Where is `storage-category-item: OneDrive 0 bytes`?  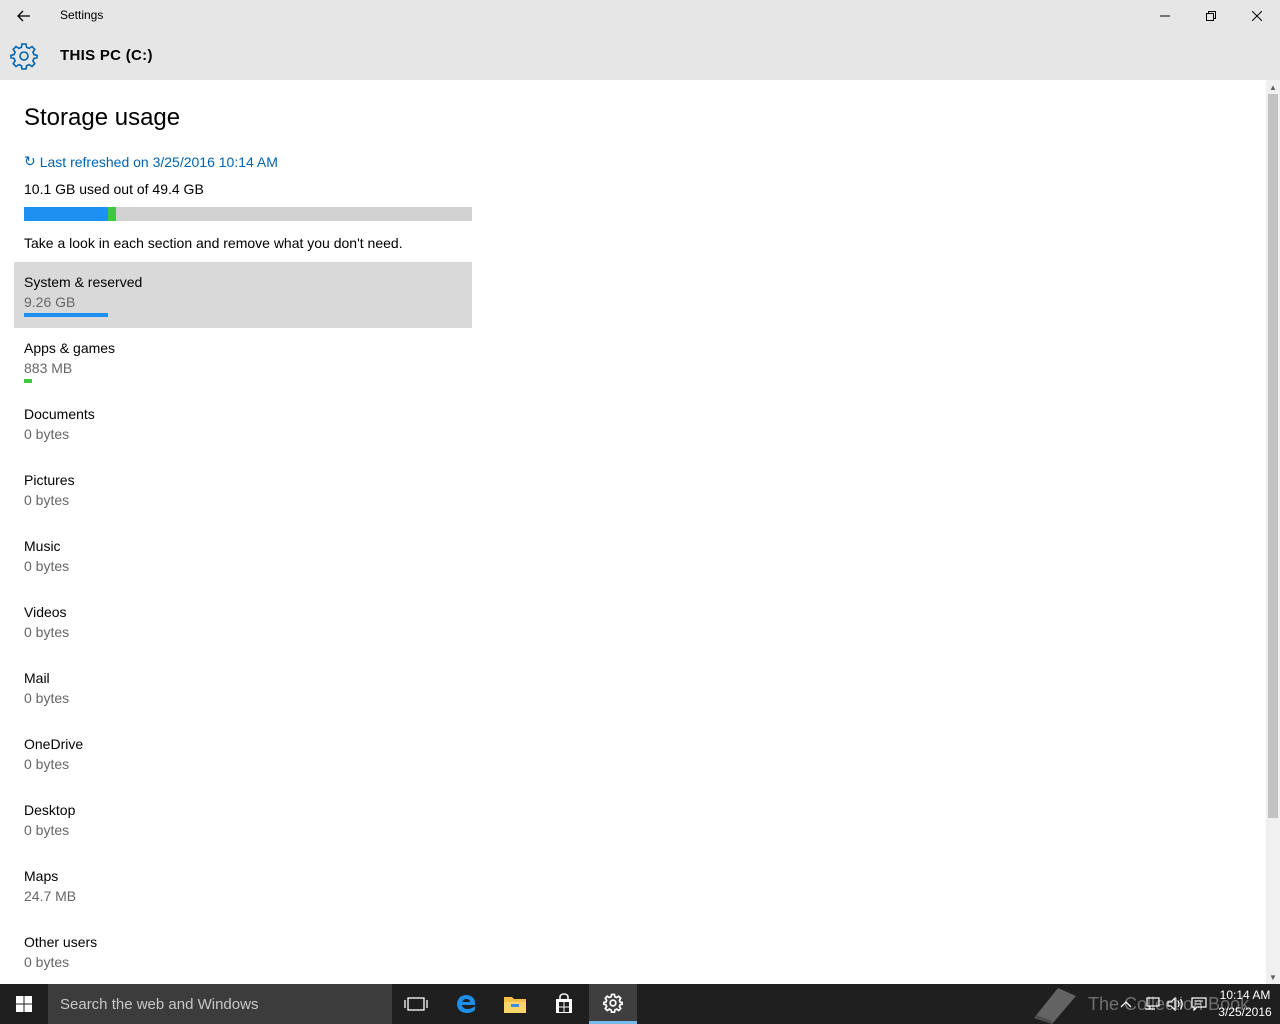 storage-category-item: OneDrive 0 bytes is located at coordinates (243, 757).